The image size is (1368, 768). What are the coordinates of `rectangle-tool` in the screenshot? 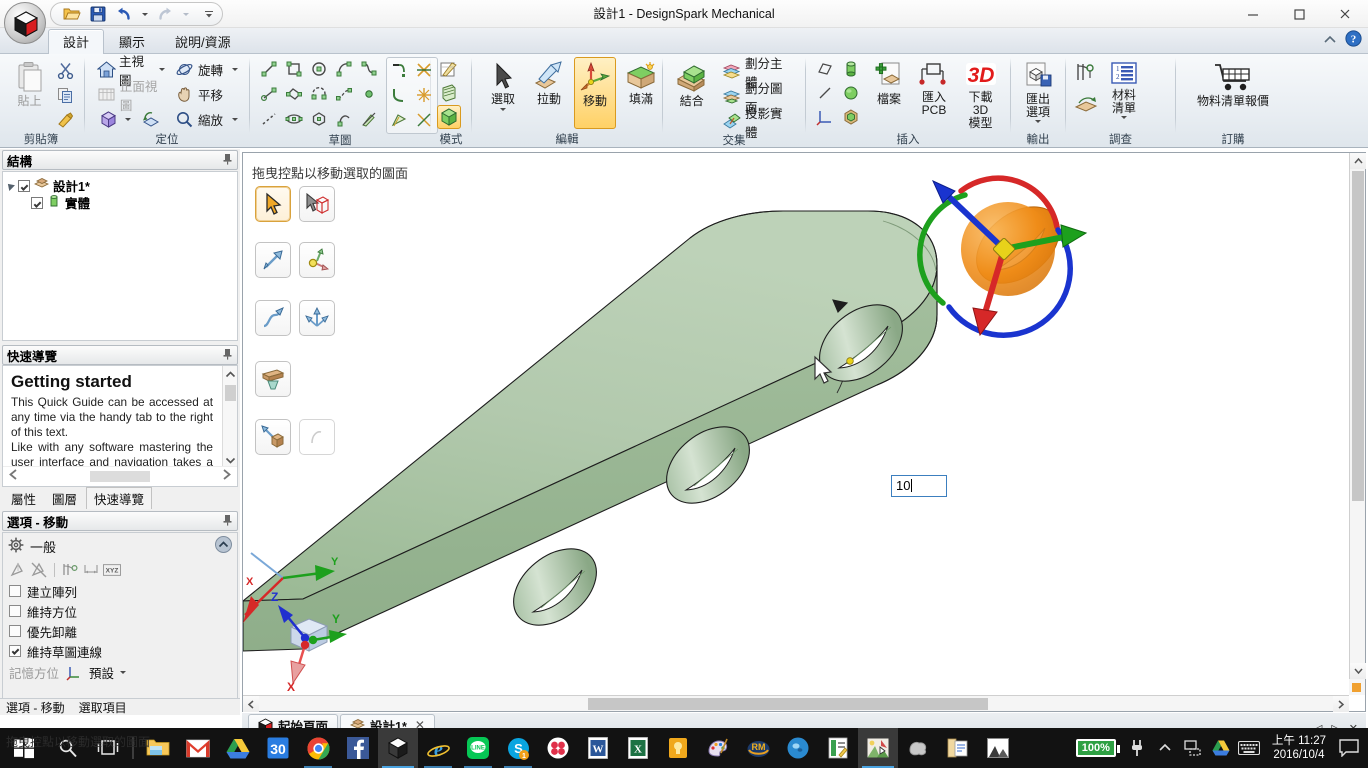 It's located at (294, 69).